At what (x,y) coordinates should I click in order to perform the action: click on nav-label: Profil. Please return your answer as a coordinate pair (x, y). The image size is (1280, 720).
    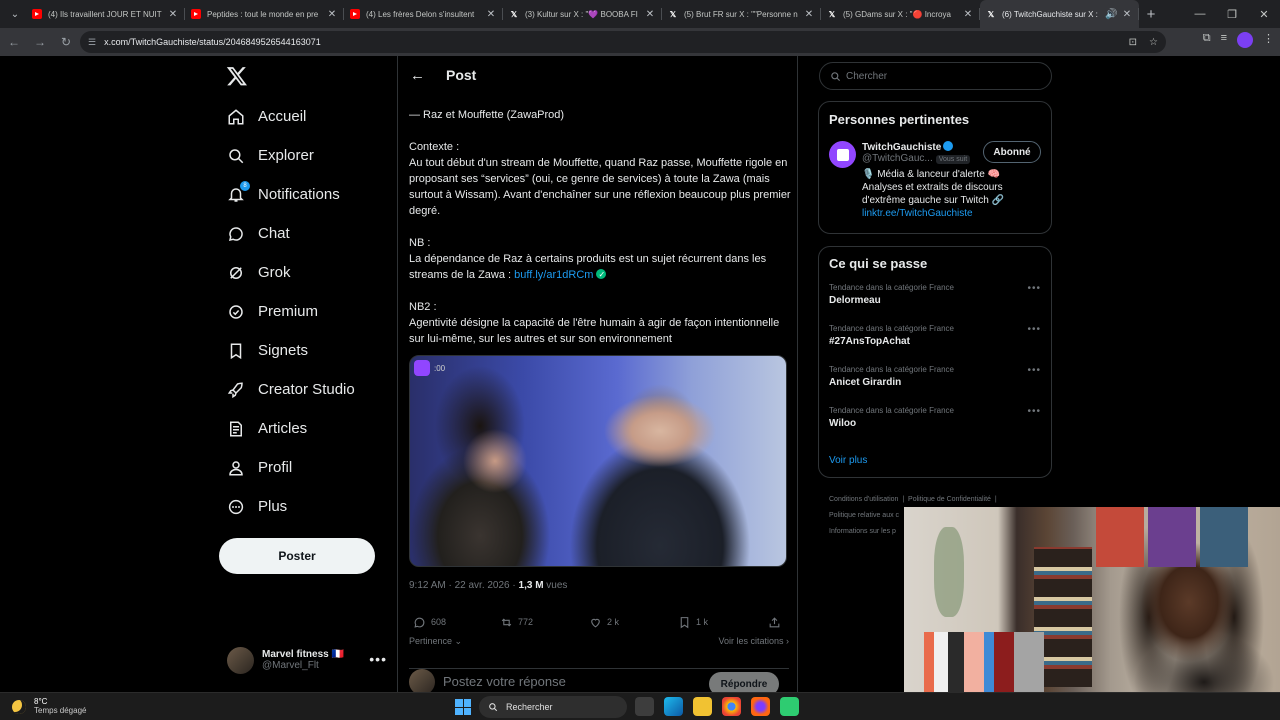
    Looking at the image, I should click on (275, 467).